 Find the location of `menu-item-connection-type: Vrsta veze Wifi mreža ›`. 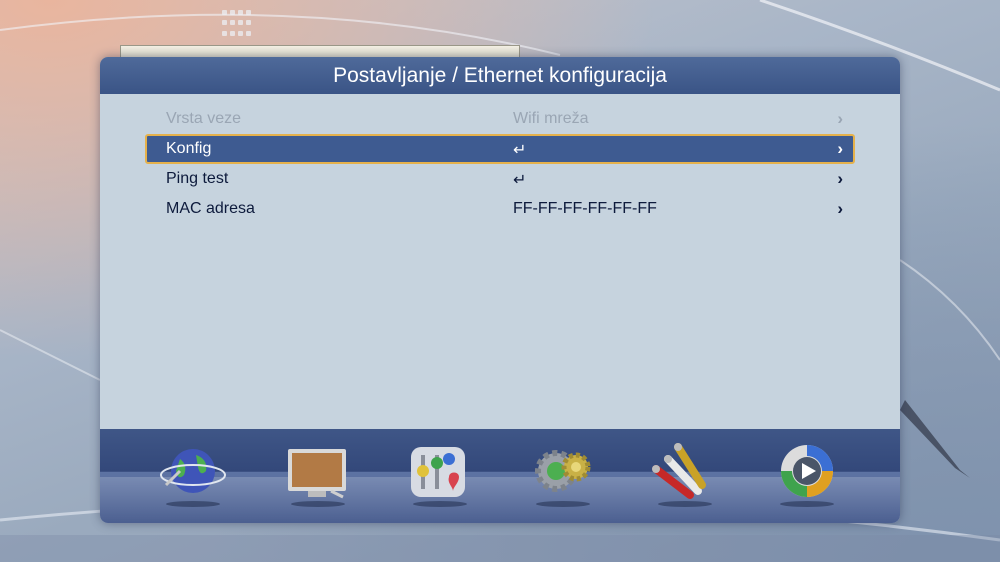

menu-item-connection-type: Vrsta veze Wifi mreža › is located at coordinates (500, 119).